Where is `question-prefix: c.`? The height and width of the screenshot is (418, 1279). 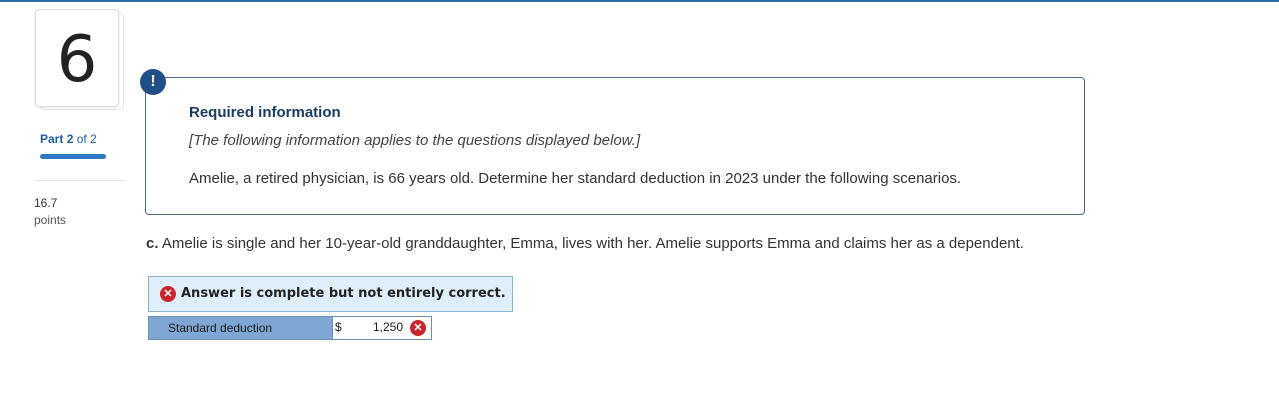 question-prefix: c. is located at coordinates (152, 243).